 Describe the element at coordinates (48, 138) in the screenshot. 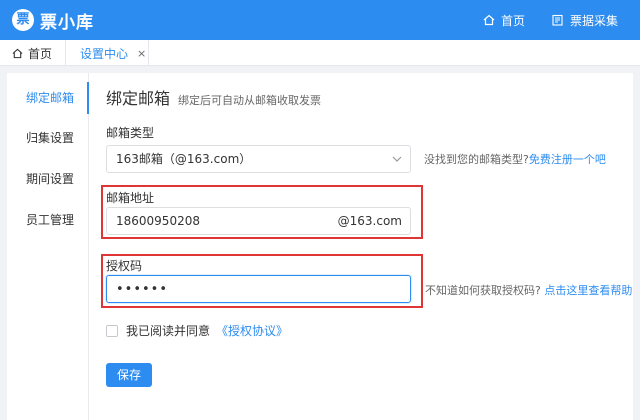

I see `sidebar-item-collection-settings: 归集设置` at that location.